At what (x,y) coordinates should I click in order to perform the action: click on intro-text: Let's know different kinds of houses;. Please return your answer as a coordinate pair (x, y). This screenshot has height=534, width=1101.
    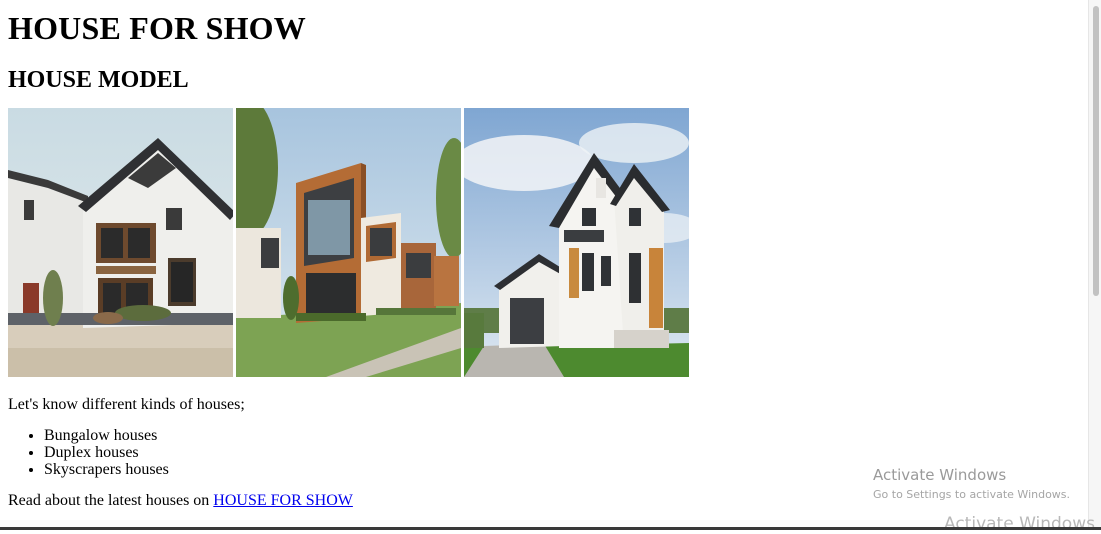
    Looking at the image, I should click on (126, 404).